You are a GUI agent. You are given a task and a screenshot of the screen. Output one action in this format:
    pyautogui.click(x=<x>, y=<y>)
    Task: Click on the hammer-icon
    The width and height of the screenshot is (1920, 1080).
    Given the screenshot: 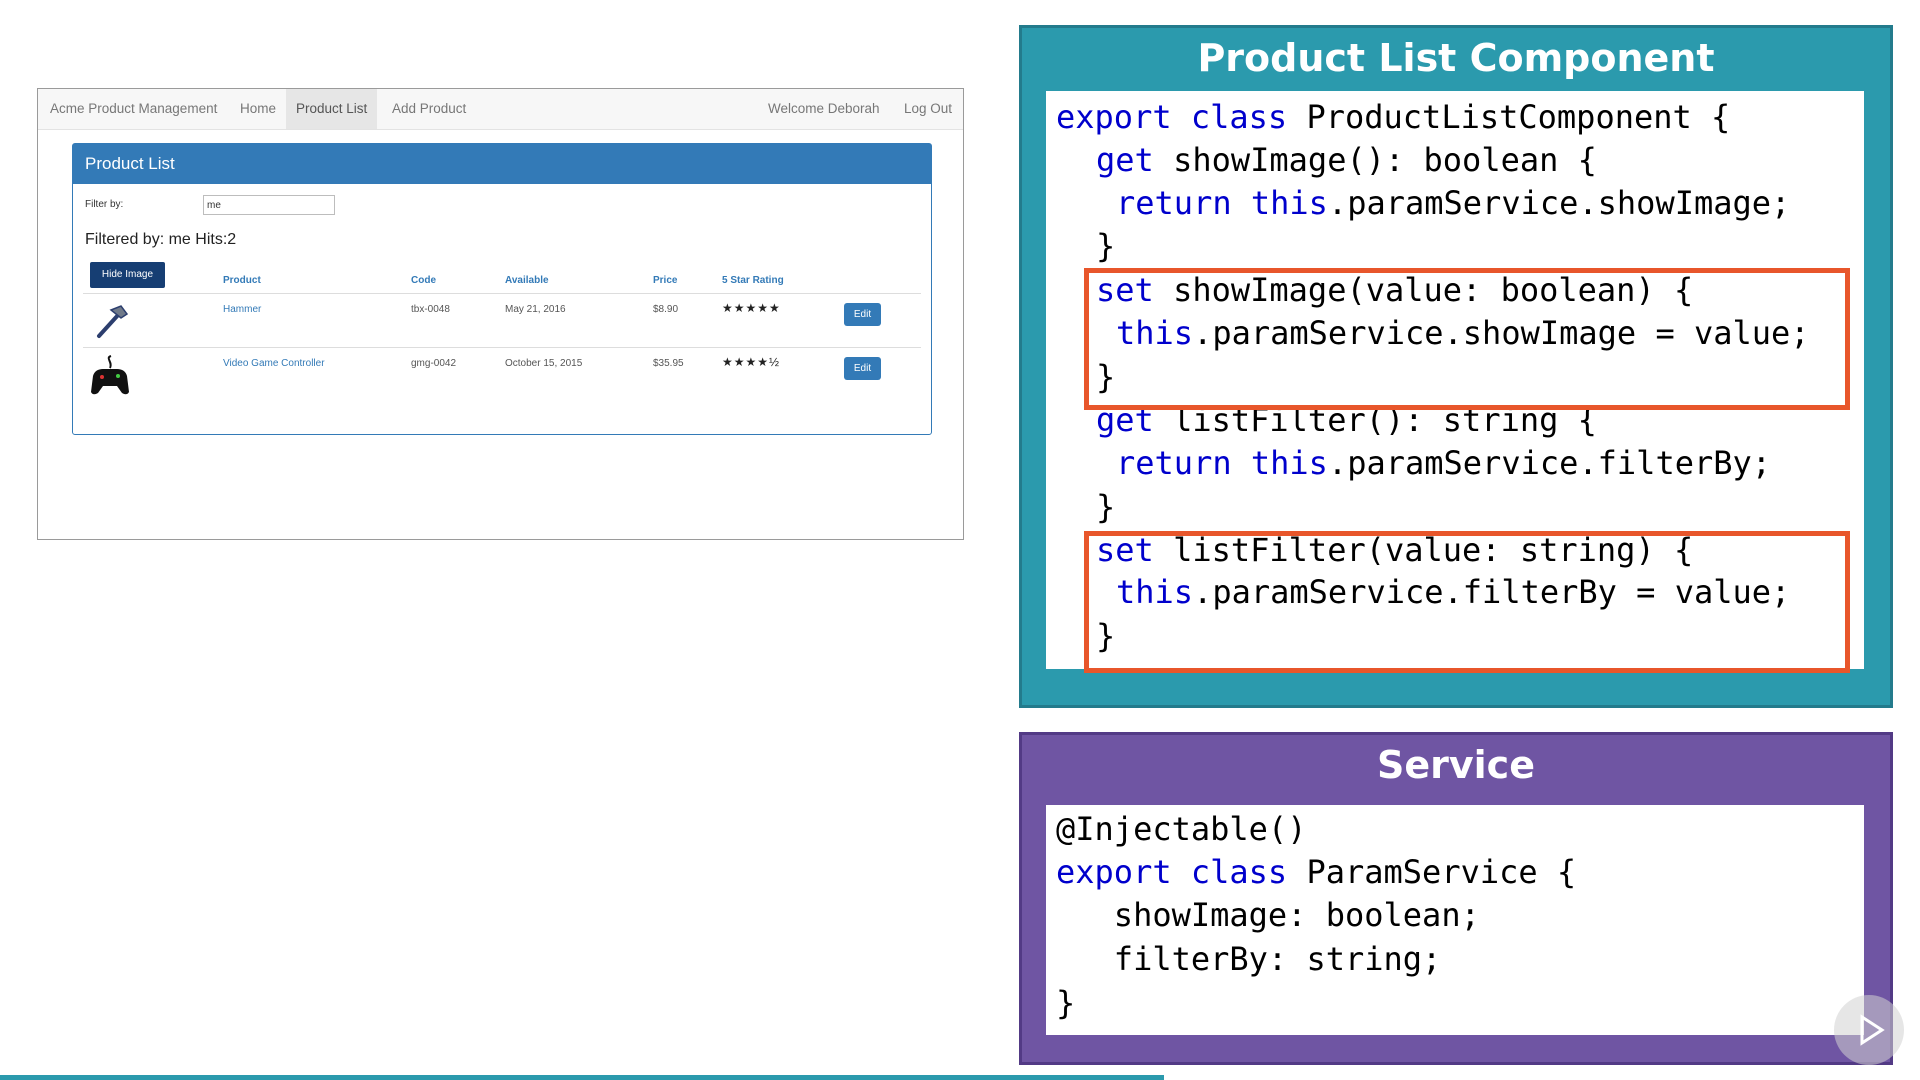 What is the action you would take?
    pyautogui.click(x=113, y=321)
    